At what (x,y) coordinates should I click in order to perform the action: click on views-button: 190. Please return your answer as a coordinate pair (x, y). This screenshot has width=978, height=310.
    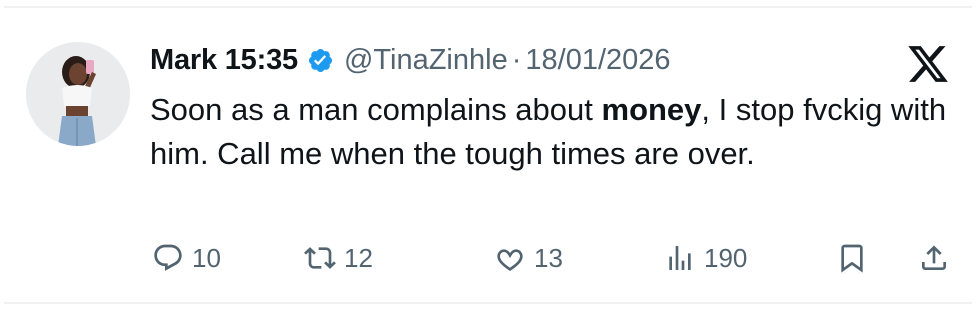
    Looking at the image, I should click on (705, 258).